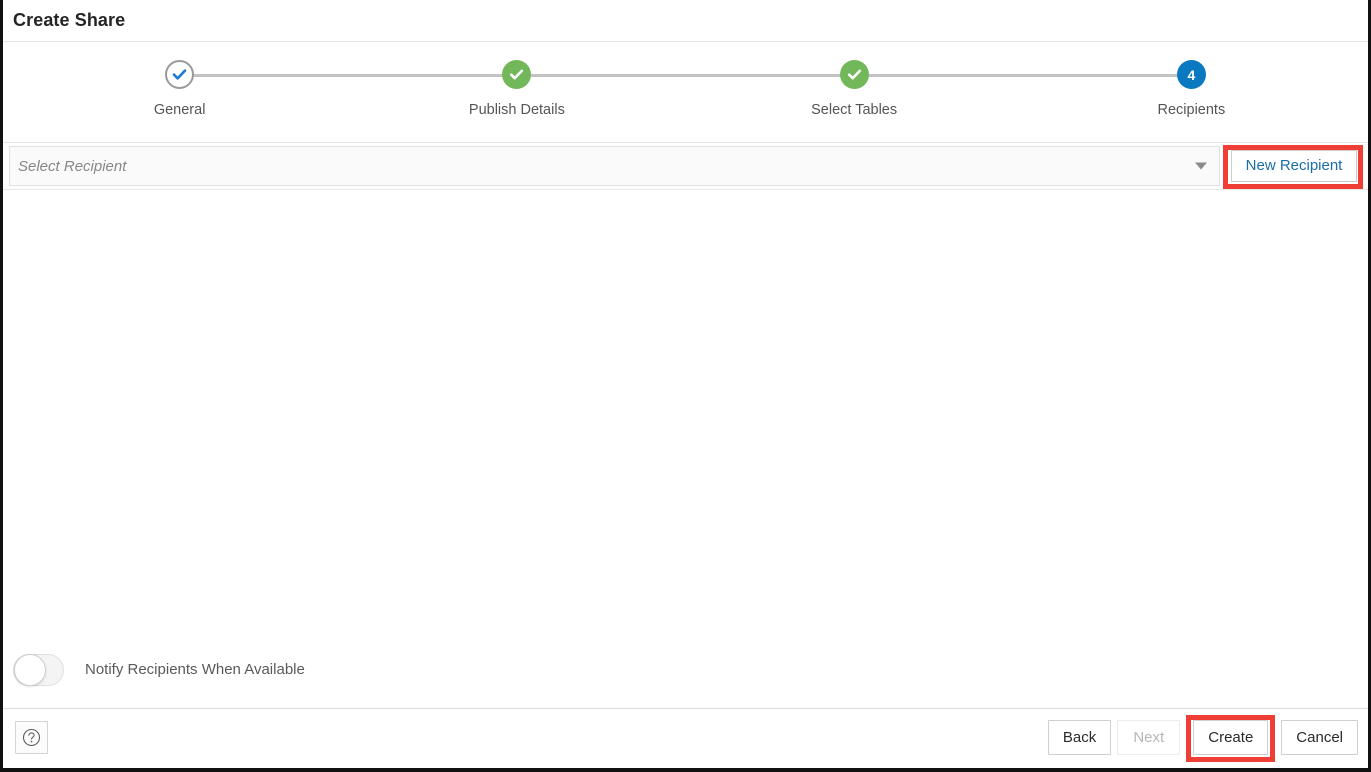 The width and height of the screenshot is (1371, 772). I want to click on footer-actions: Back Next Create Cancel, so click(1202, 738).